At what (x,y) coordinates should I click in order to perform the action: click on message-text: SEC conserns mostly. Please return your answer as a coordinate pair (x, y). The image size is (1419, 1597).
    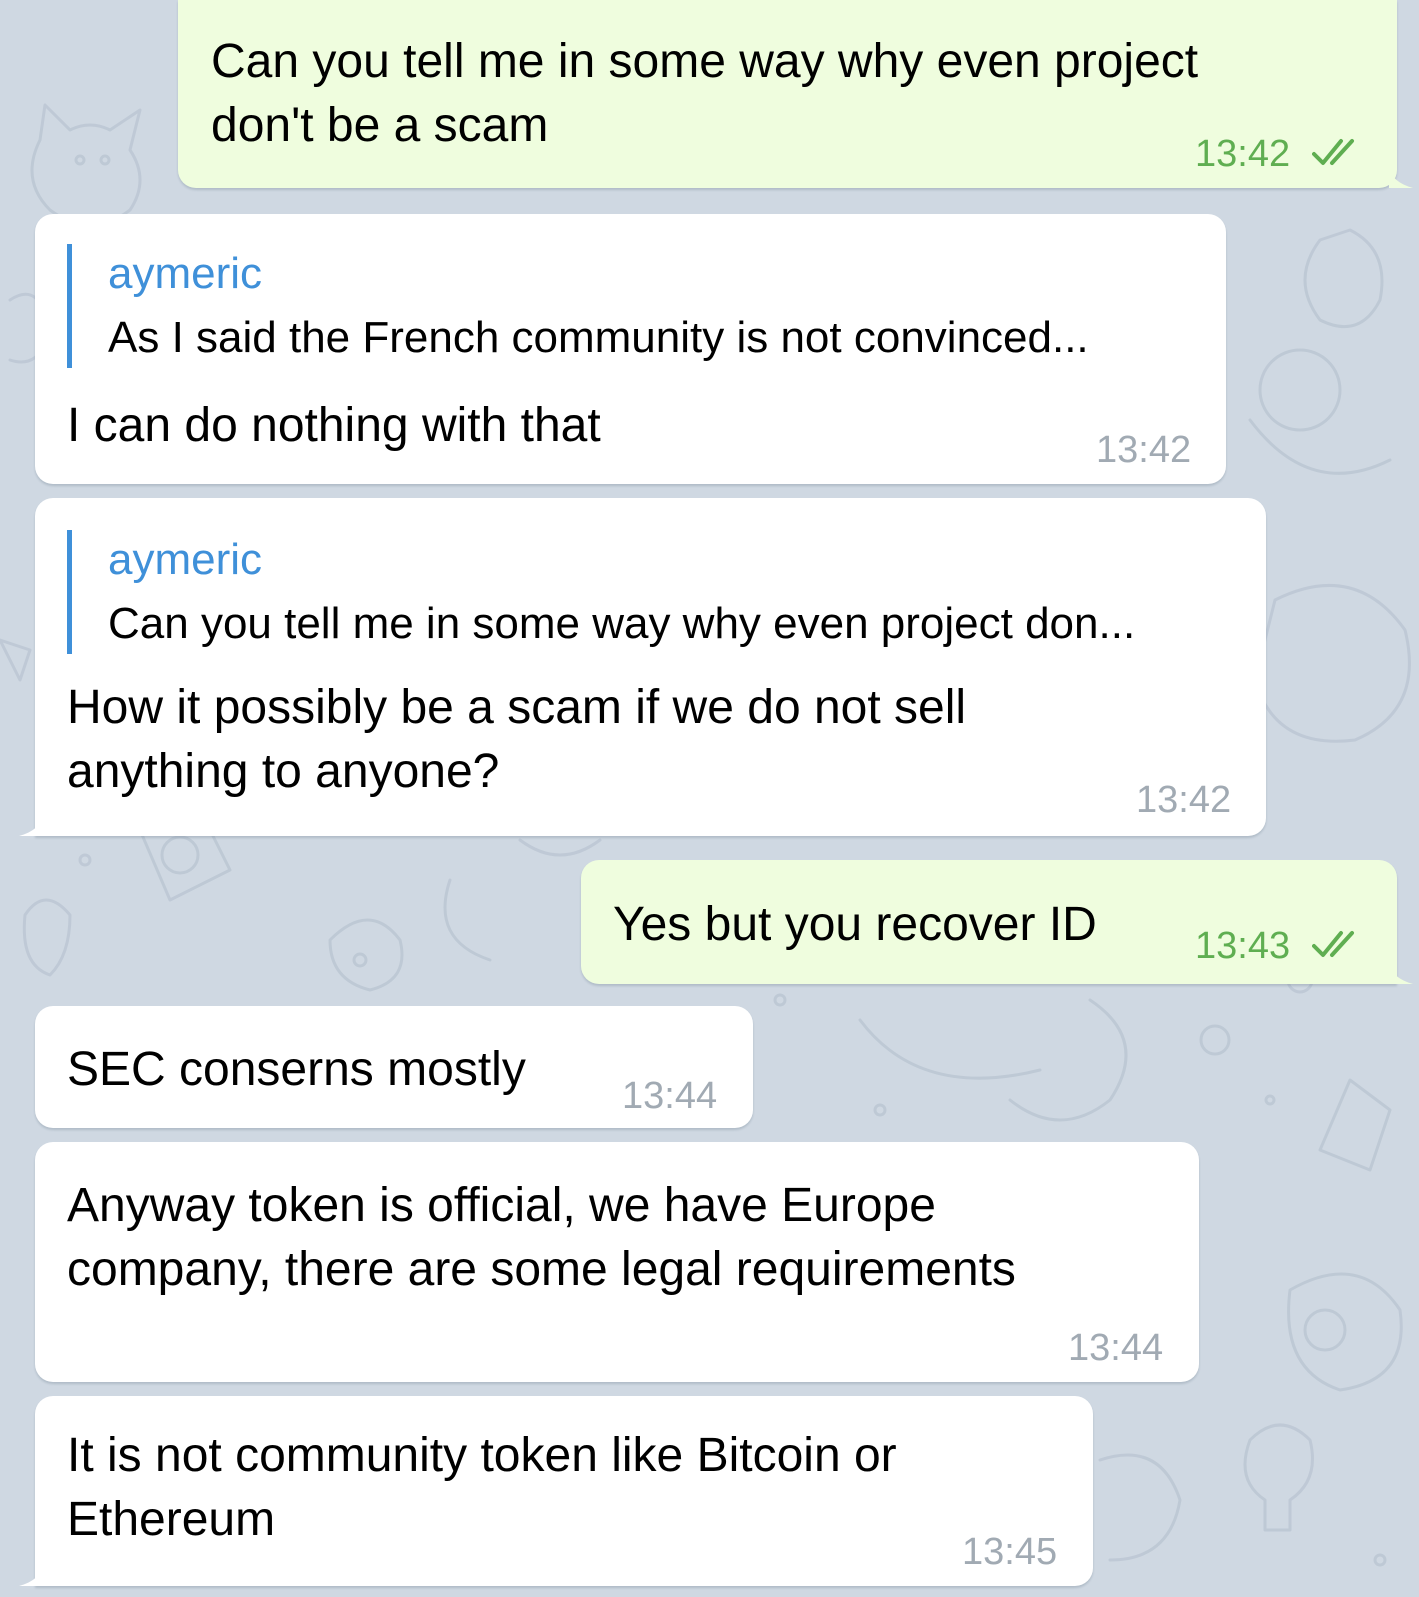
    Looking at the image, I should click on (296, 1069).